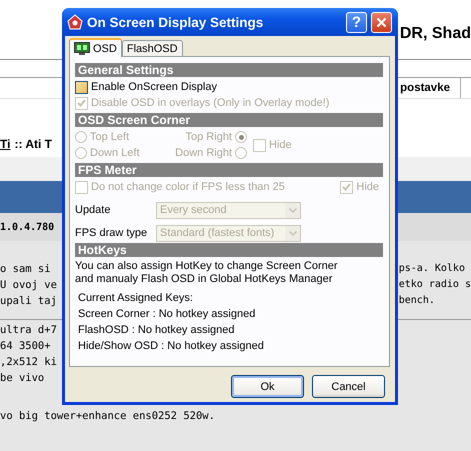 Image resolution: width=471 pixels, height=451 pixels. Describe the element at coordinates (430, 88) in the screenshot. I see `column-header: postavke` at that location.